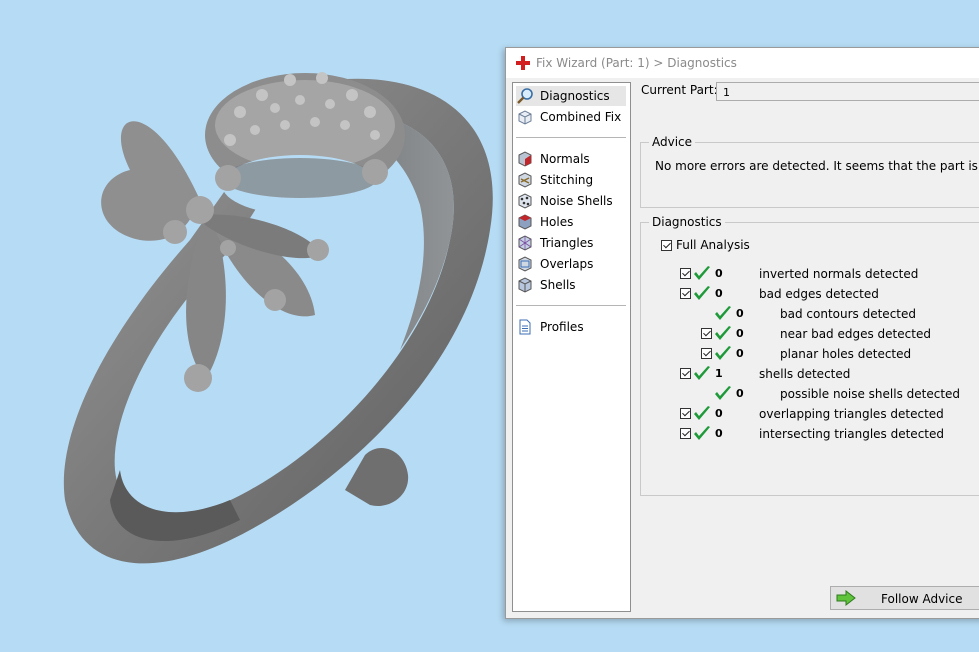 The height and width of the screenshot is (652, 979). I want to click on diagnostic-row: 1 shells detected, so click(810, 374).